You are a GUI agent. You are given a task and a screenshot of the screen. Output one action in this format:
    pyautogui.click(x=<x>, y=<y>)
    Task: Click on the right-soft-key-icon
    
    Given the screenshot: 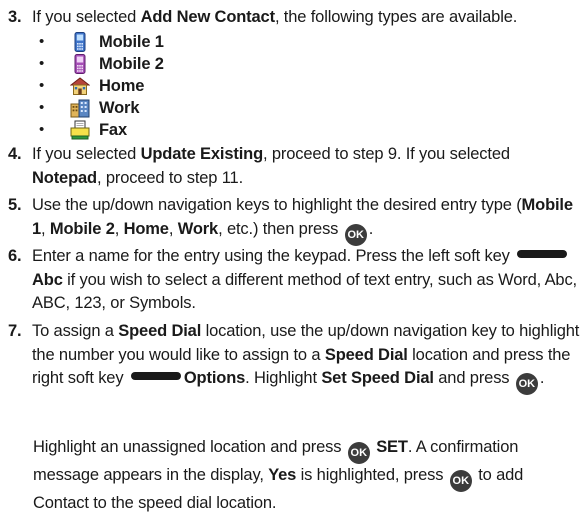 What is the action you would take?
    pyautogui.click(x=155, y=376)
    